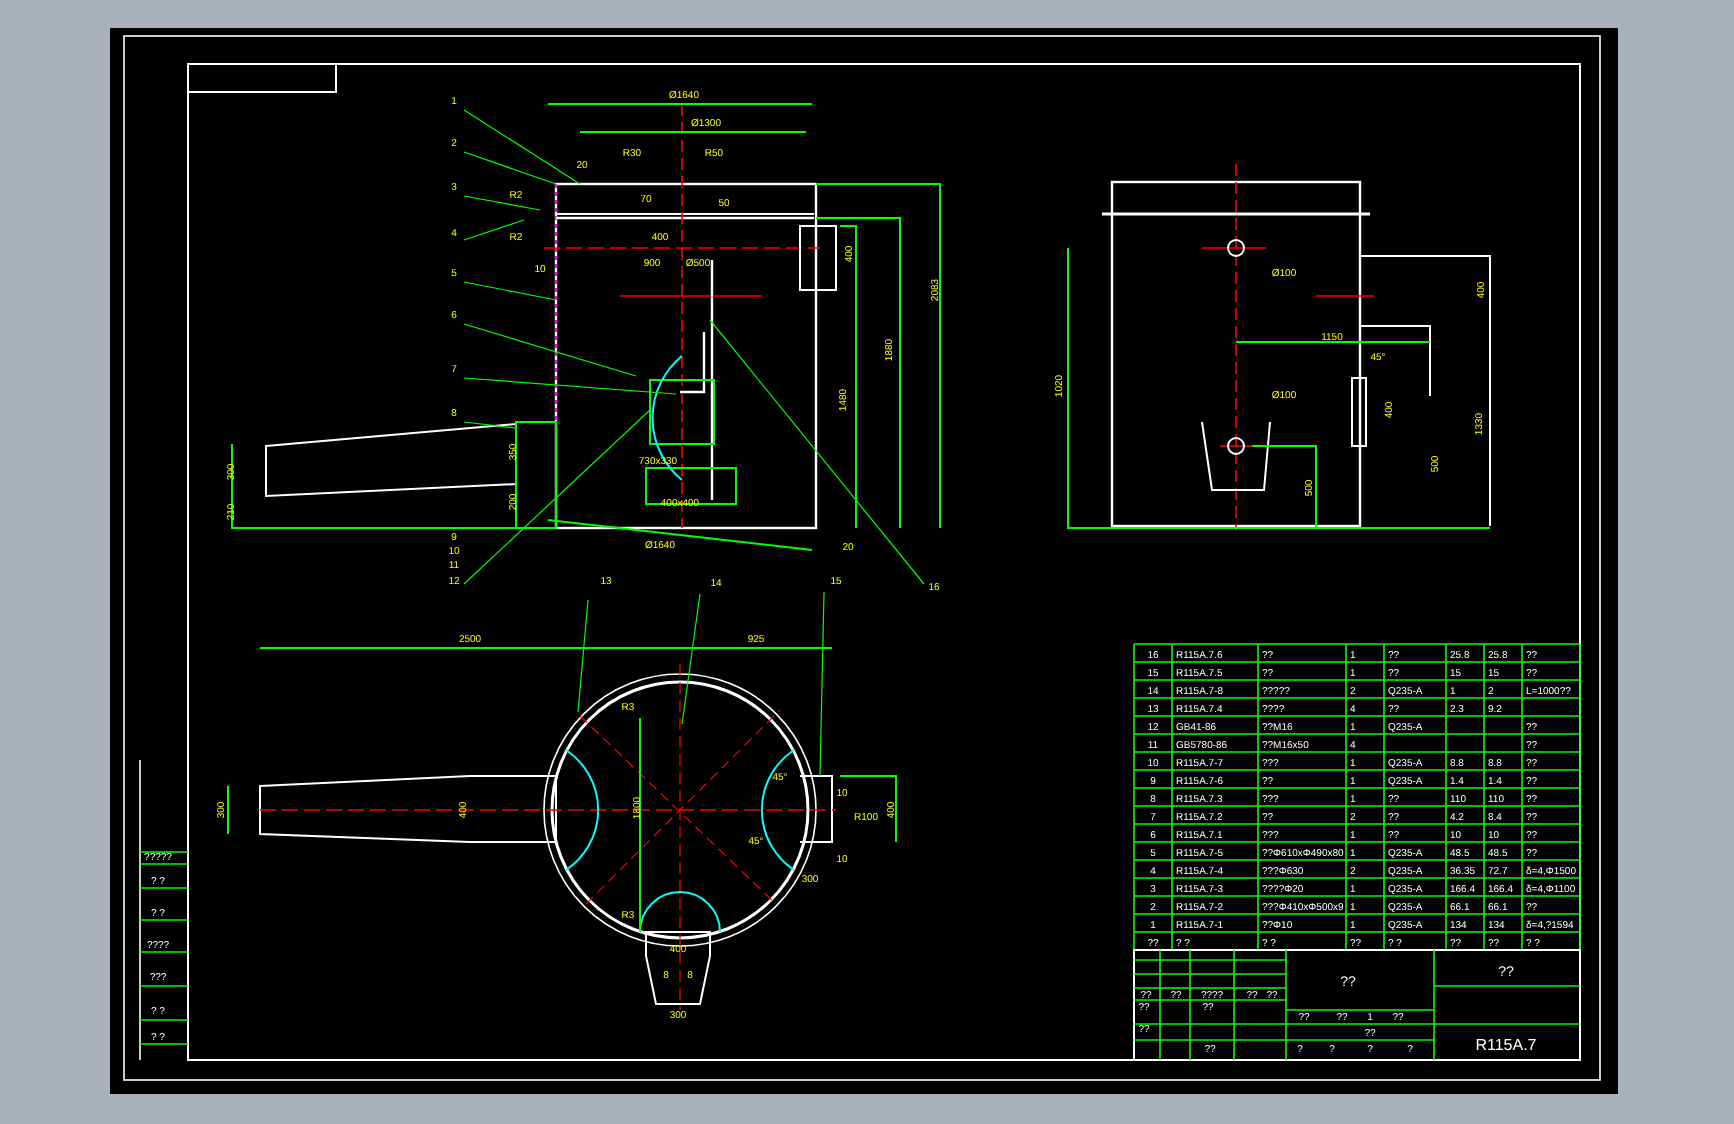  What do you see at coordinates (1506, 1045) in the screenshot?
I see `drawing-number: R115A.7` at bounding box center [1506, 1045].